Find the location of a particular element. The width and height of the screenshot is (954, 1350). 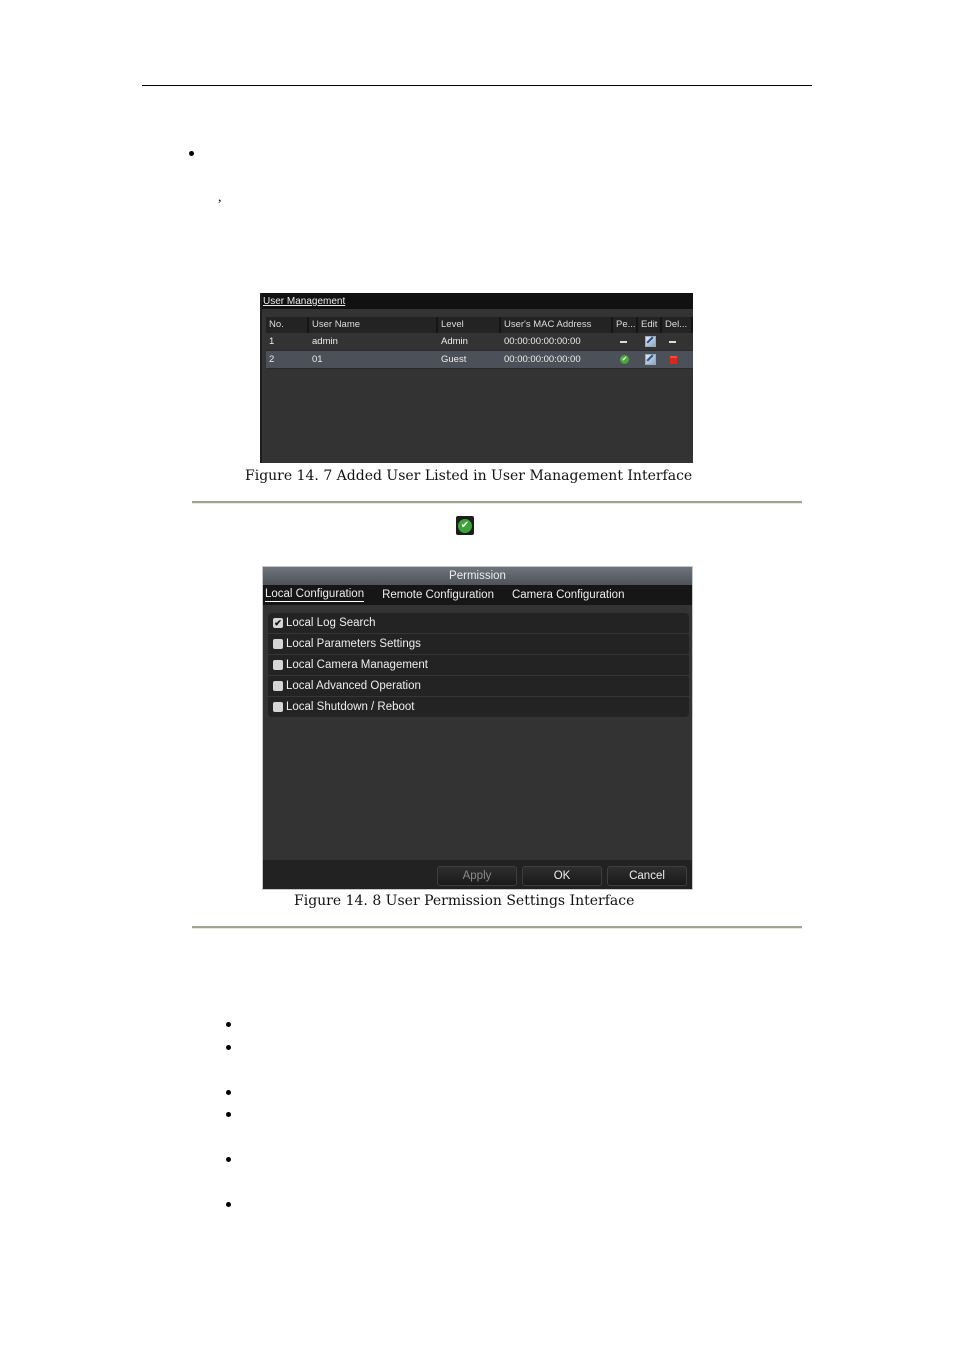

cell-permission is located at coordinates (625, 341).